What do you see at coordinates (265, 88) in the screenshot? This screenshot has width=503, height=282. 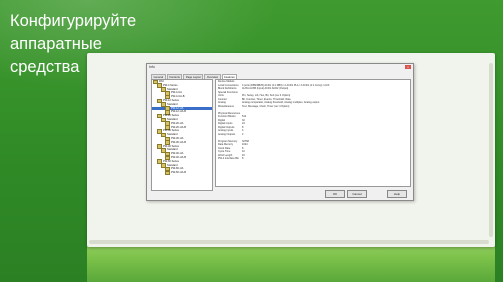 I see `property-value: AUXA AUXB (Input) ACD1 ACD2 (Output)` at bounding box center [265, 88].